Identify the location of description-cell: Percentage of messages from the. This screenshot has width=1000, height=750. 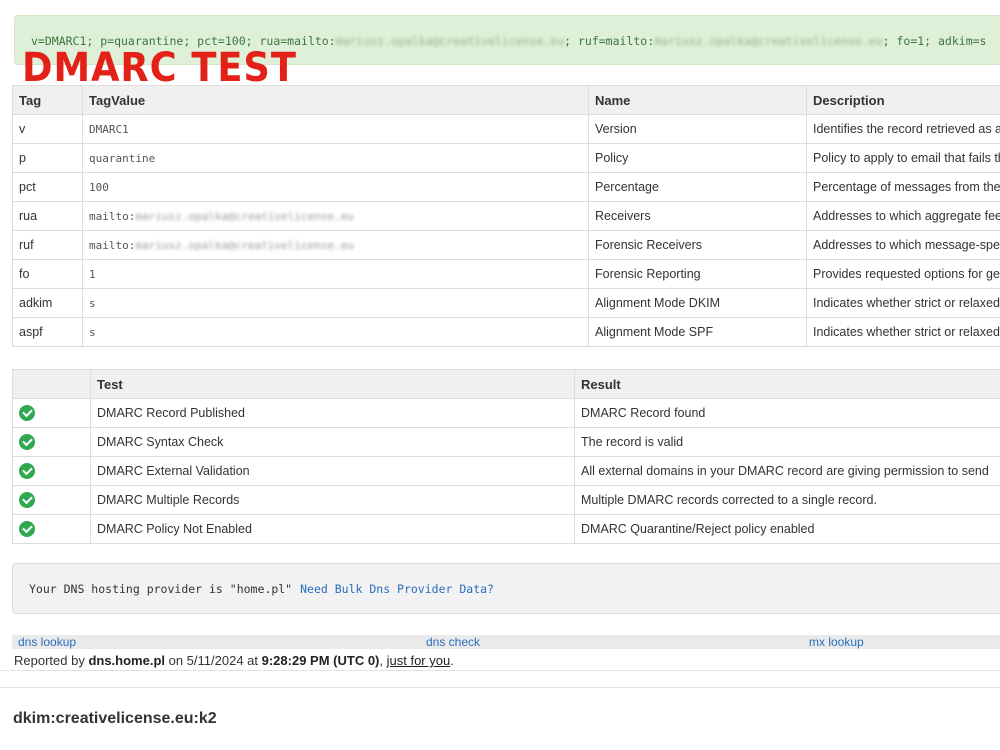
(903, 187).